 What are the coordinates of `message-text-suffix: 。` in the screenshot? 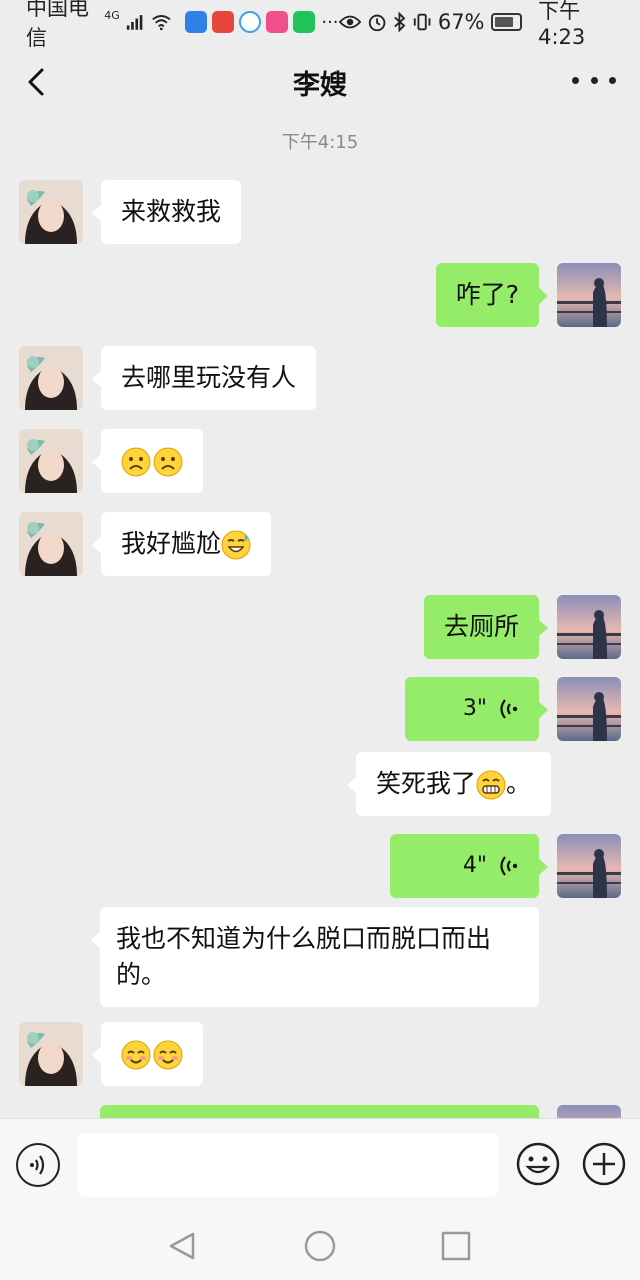 It's located at (519, 783).